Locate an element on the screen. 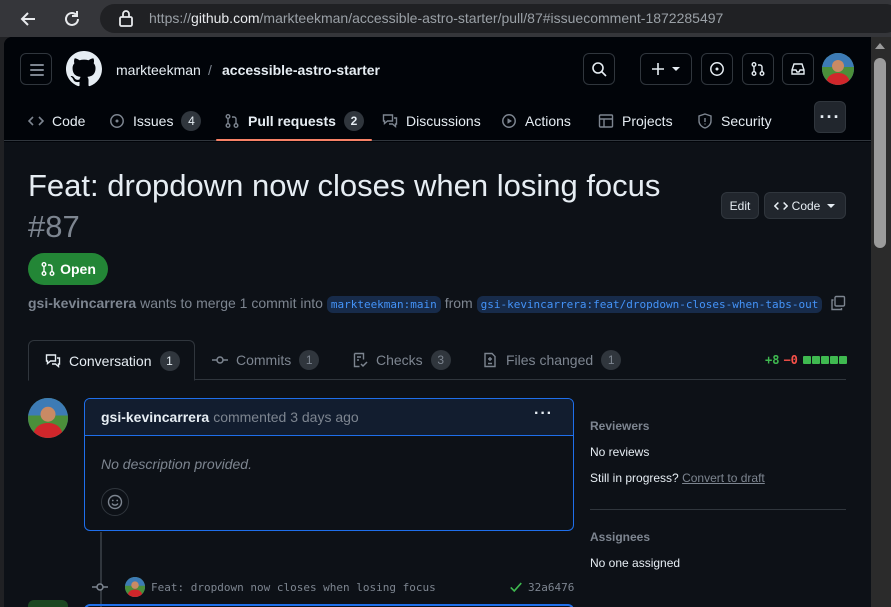 The width and height of the screenshot is (891, 607). comment-options-icon: ··· is located at coordinates (543, 414).